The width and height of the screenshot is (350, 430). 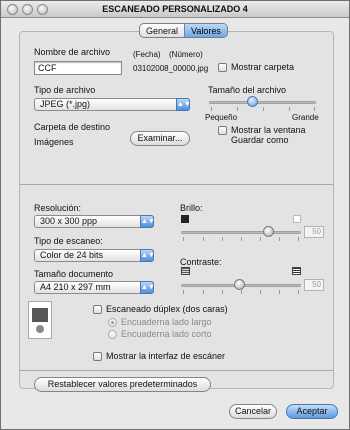 What do you see at coordinates (201, 262) in the screenshot?
I see `contrast-label: Contraste:` at bounding box center [201, 262].